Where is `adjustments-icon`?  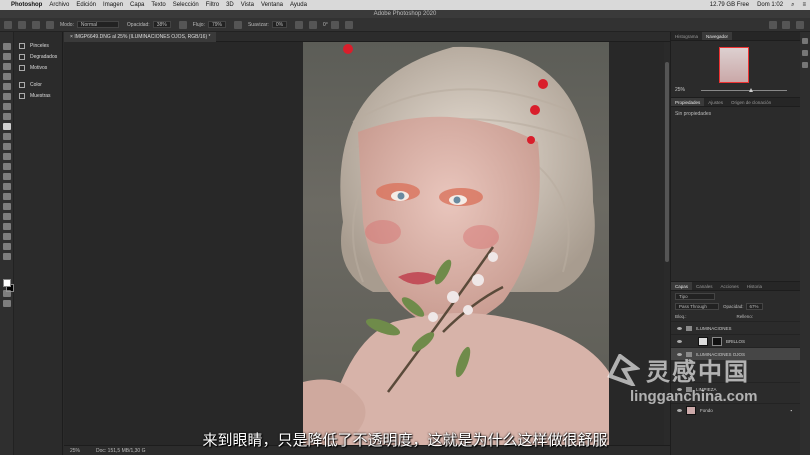
adjustments-icon is located at coordinates (805, 53).